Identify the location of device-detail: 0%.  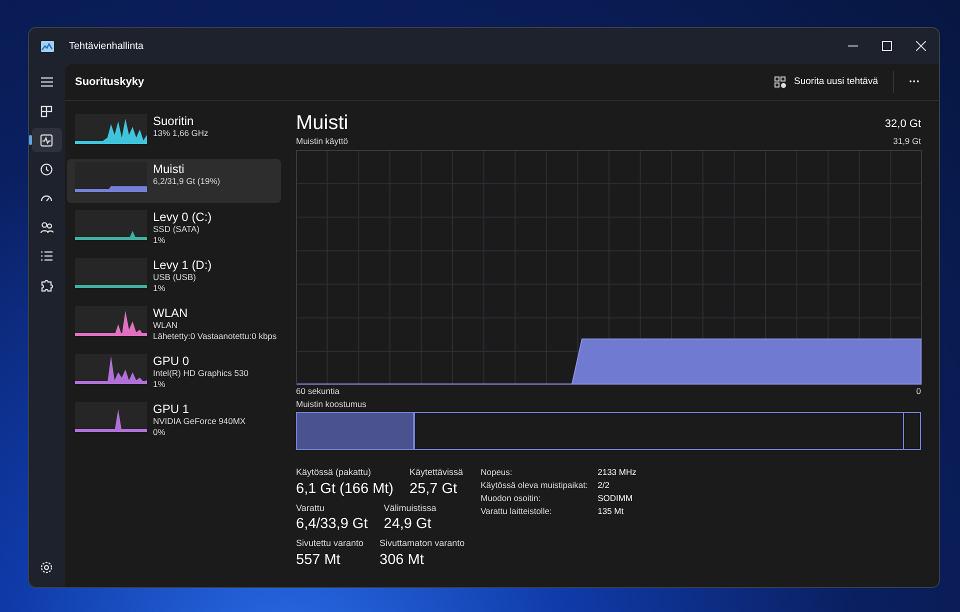
(159, 432).